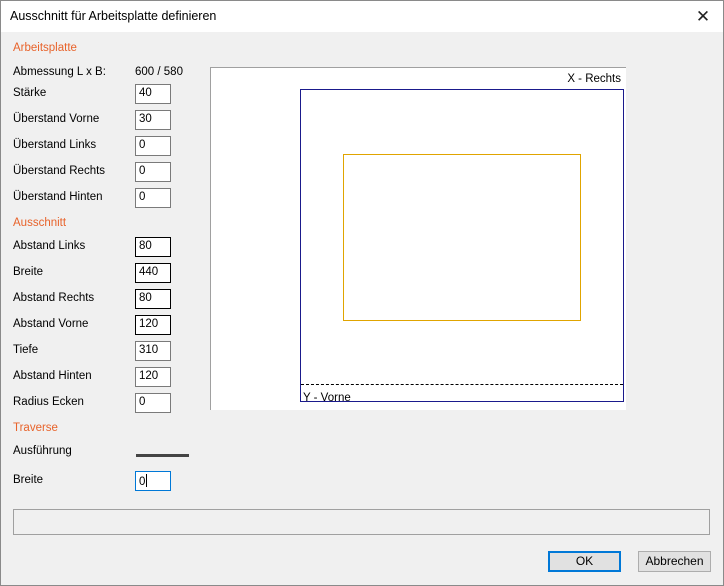  Describe the element at coordinates (153, 325) in the screenshot. I see `abstand-vorne-input: 120` at that location.